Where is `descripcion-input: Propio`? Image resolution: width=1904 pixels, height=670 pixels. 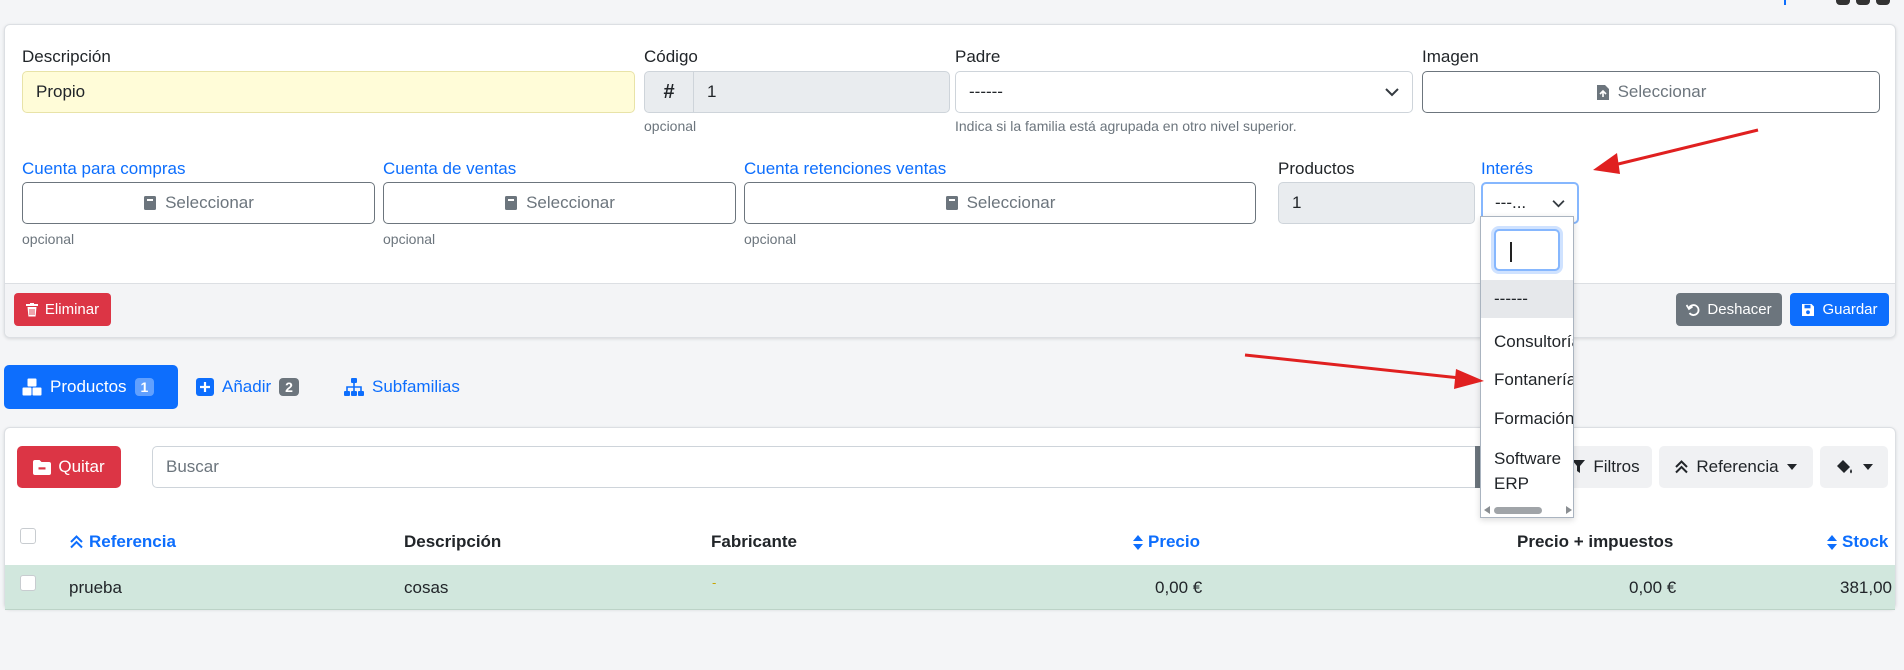
descripcion-input: Propio is located at coordinates (328, 92).